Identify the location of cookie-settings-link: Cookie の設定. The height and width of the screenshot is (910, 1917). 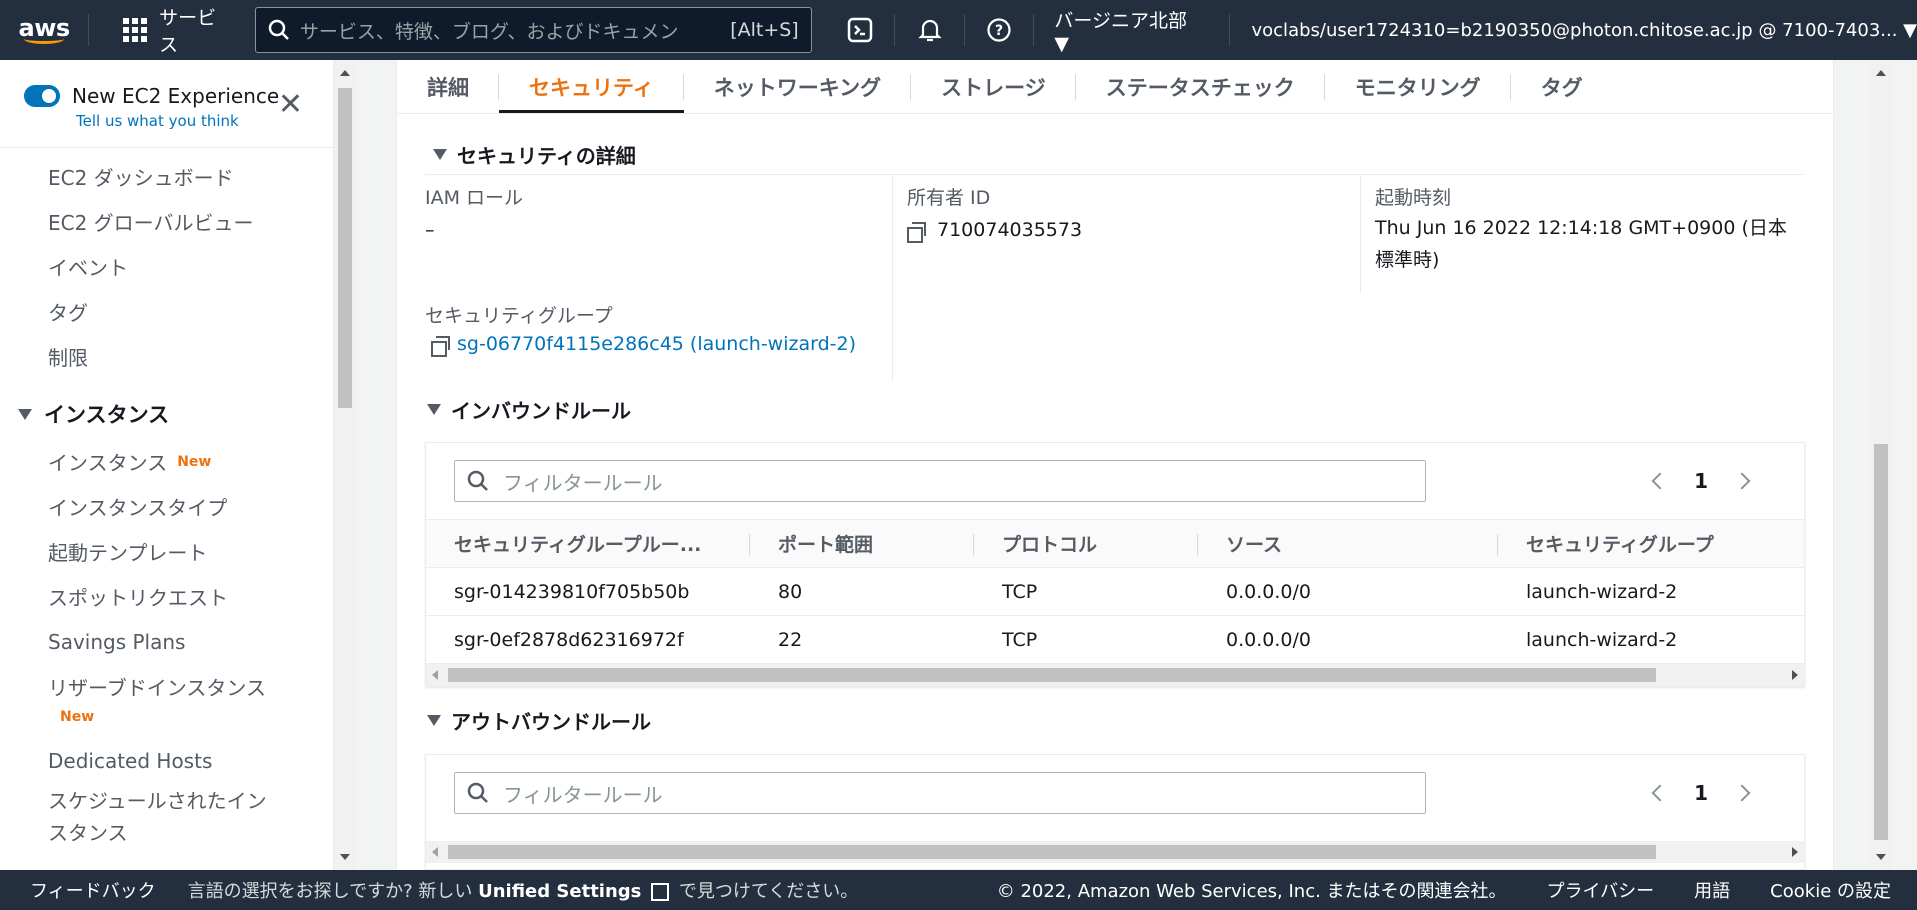
(1830, 890).